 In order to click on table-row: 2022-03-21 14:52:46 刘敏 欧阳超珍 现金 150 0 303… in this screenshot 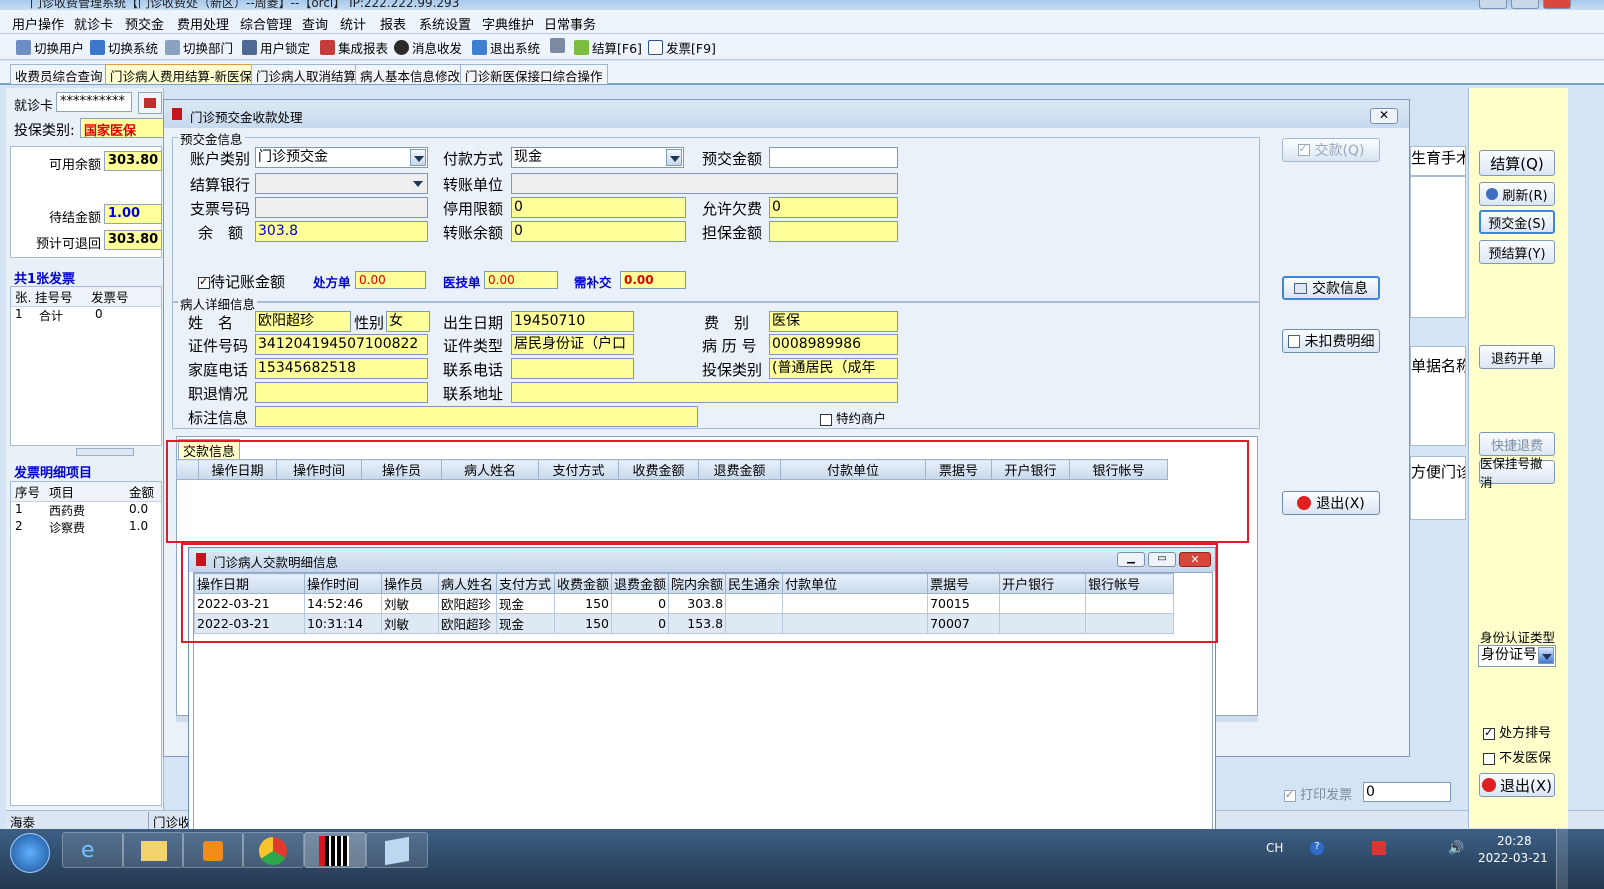, I will do `click(684, 603)`.